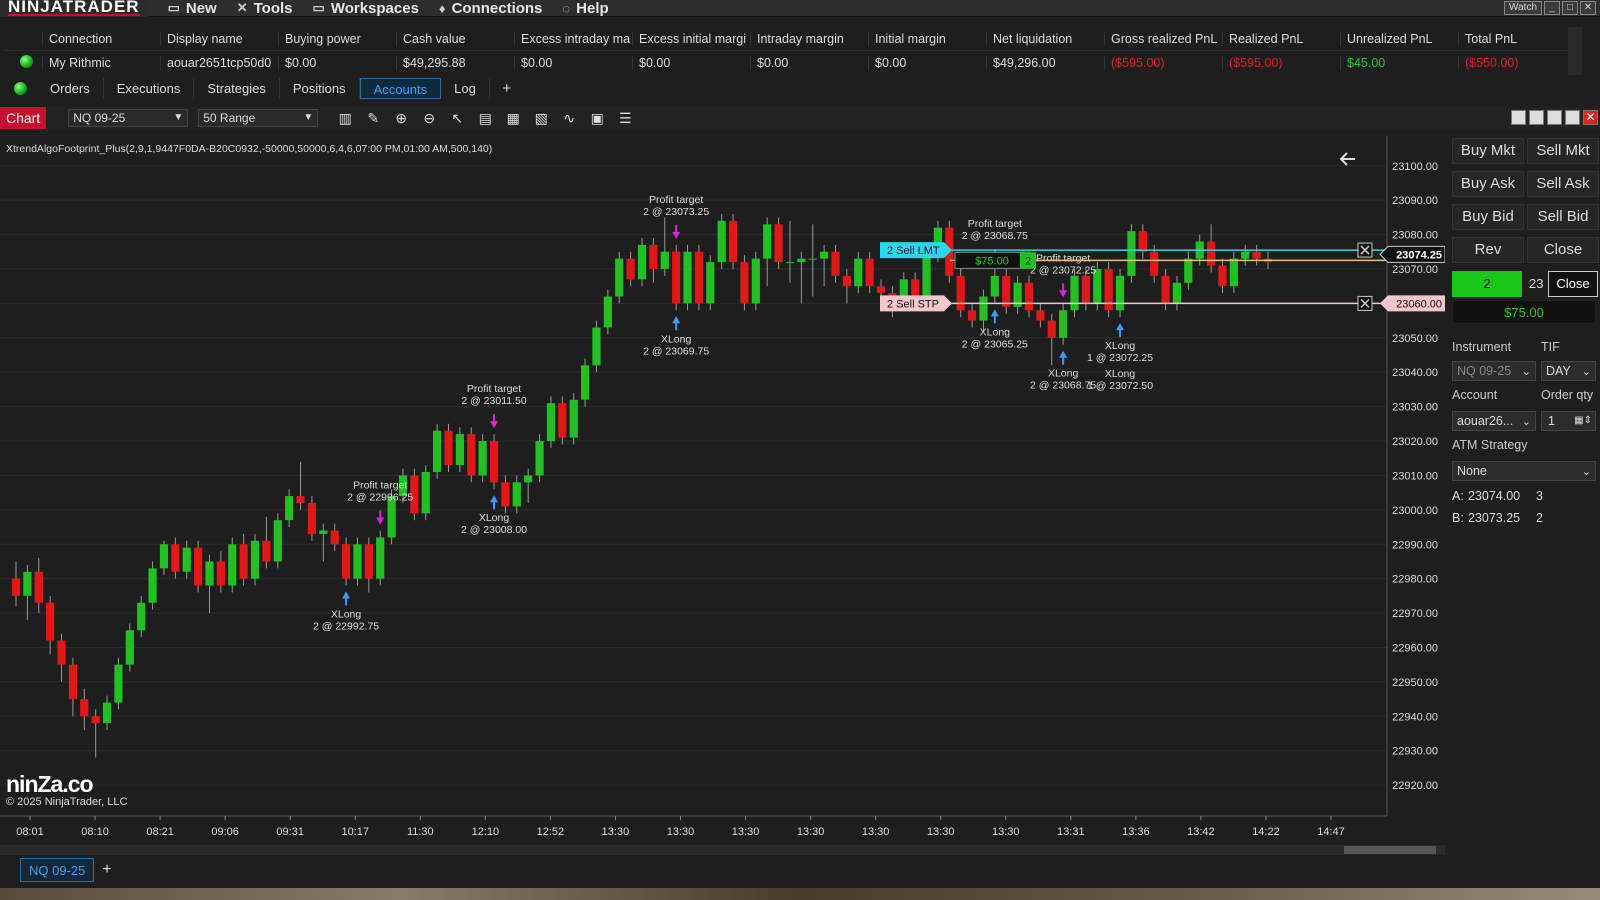  What do you see at coordinates (625, 118) in the screenshot?
I see `list-icon: ☰` at bounding box center [625, 118].